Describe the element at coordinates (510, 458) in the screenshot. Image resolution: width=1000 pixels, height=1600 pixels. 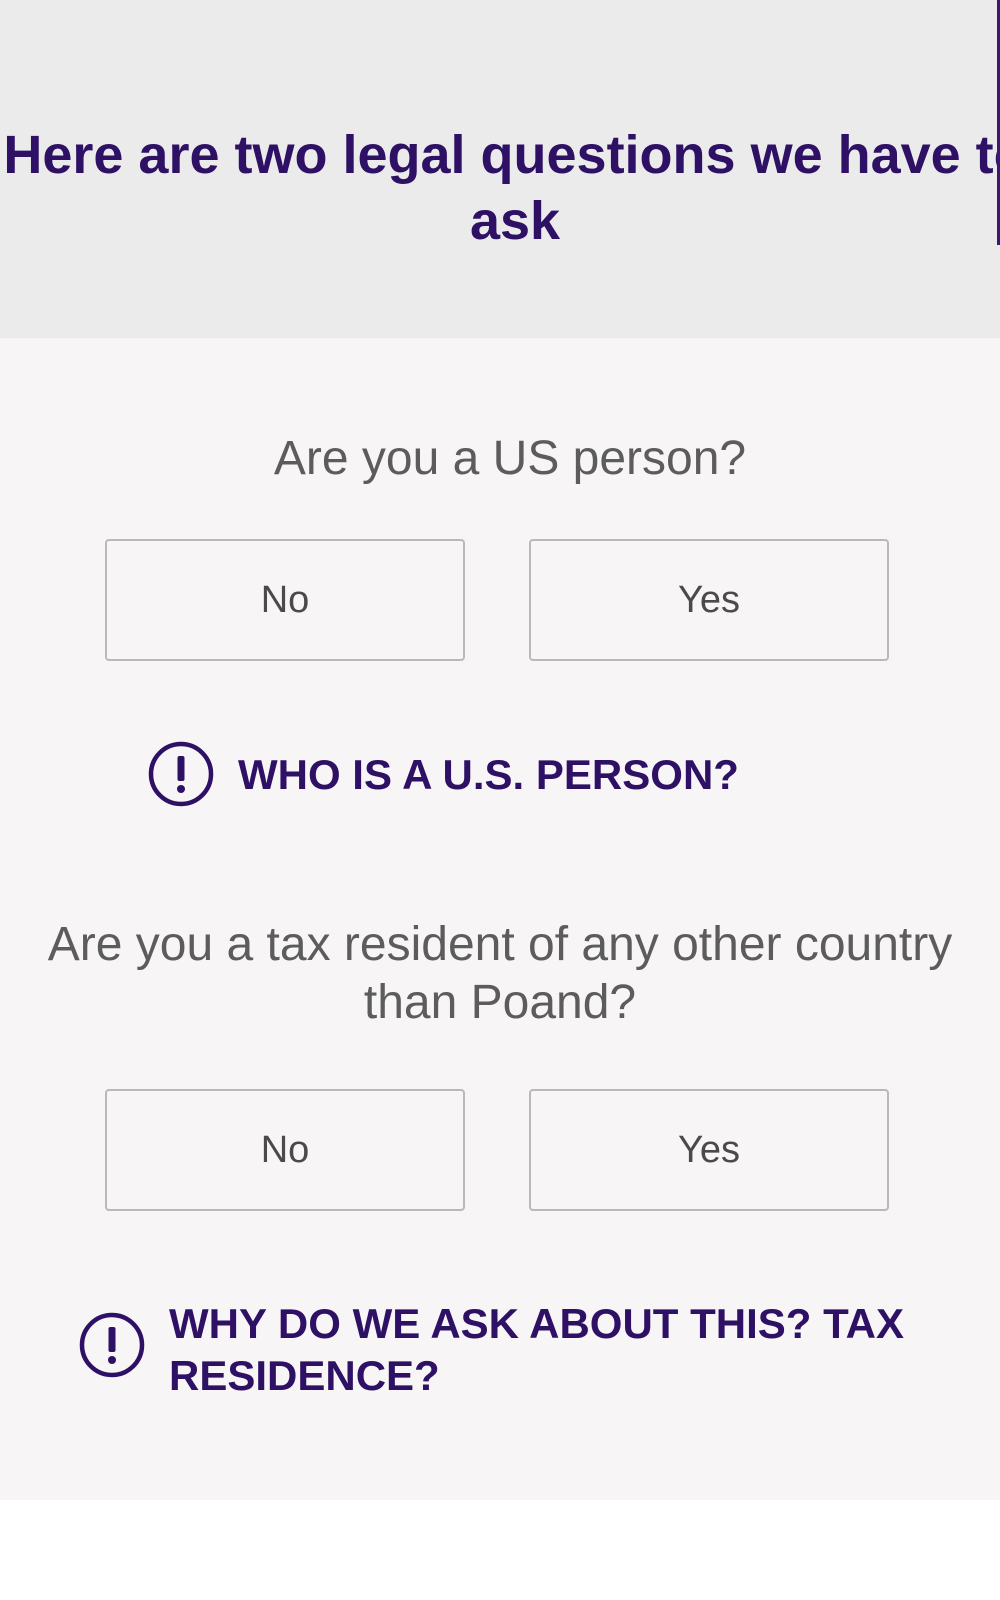
I see `question-us-person: Are you a US person?` at that location.